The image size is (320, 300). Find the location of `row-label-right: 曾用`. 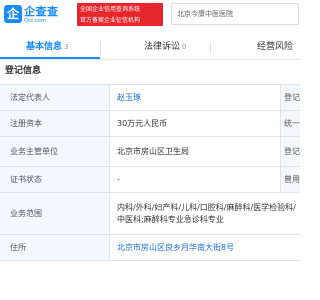

row-label-right: 曾用 is located at coordinates (290, 179).